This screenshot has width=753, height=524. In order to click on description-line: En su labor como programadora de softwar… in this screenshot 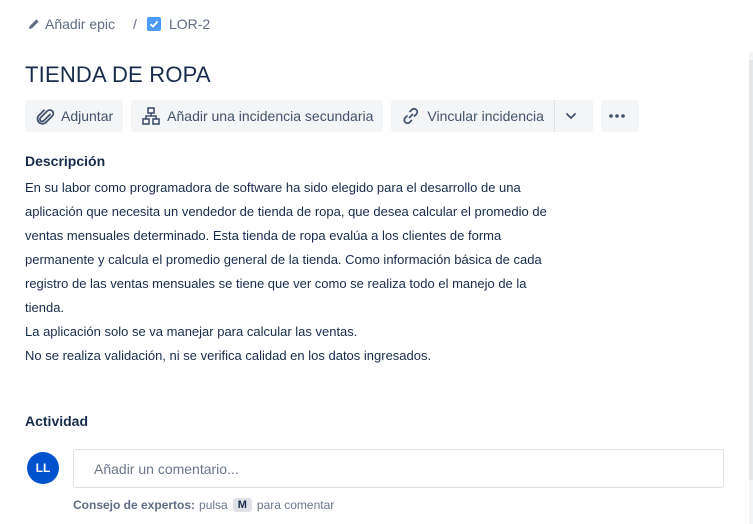, I will do `click(273, 187)`.